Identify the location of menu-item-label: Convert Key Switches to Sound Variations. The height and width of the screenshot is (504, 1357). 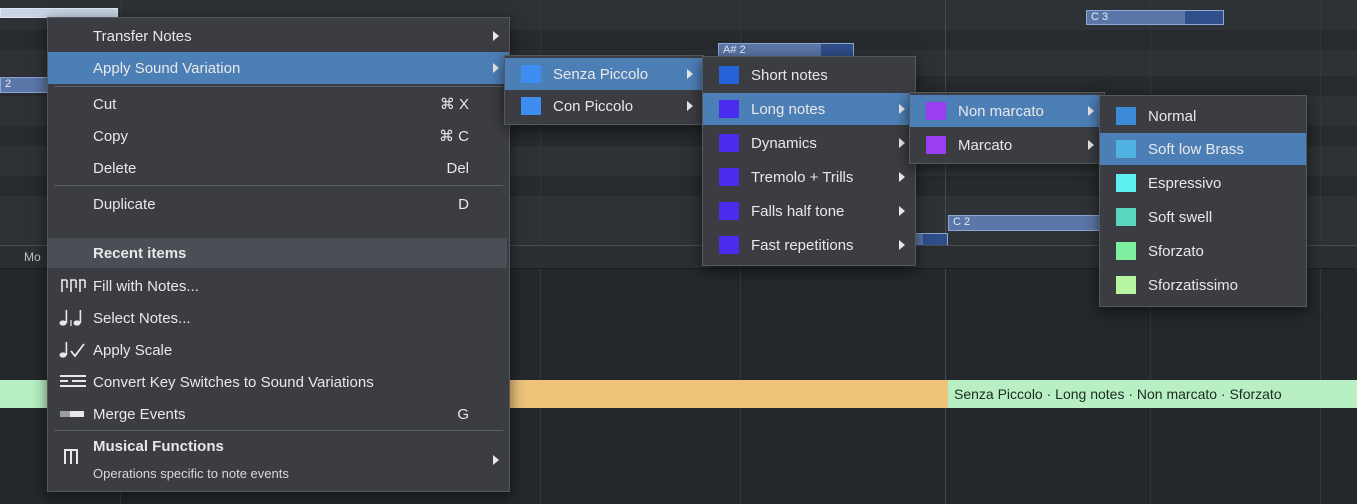
(233, 382).